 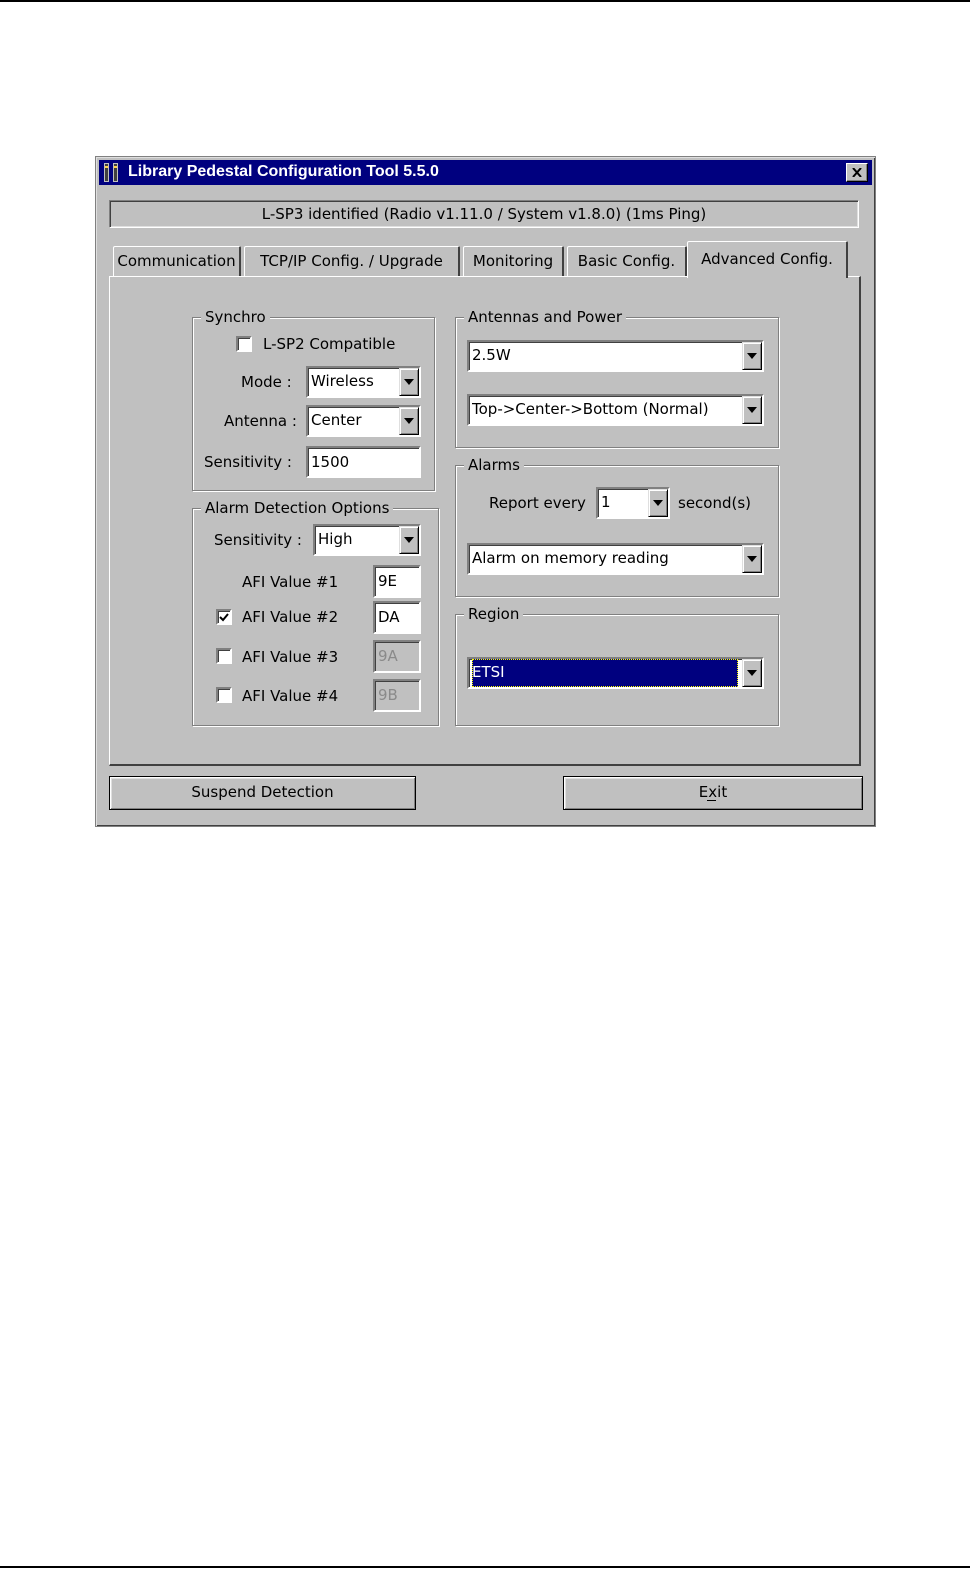 I want to click on app-icon, so click(x=111, y=172).